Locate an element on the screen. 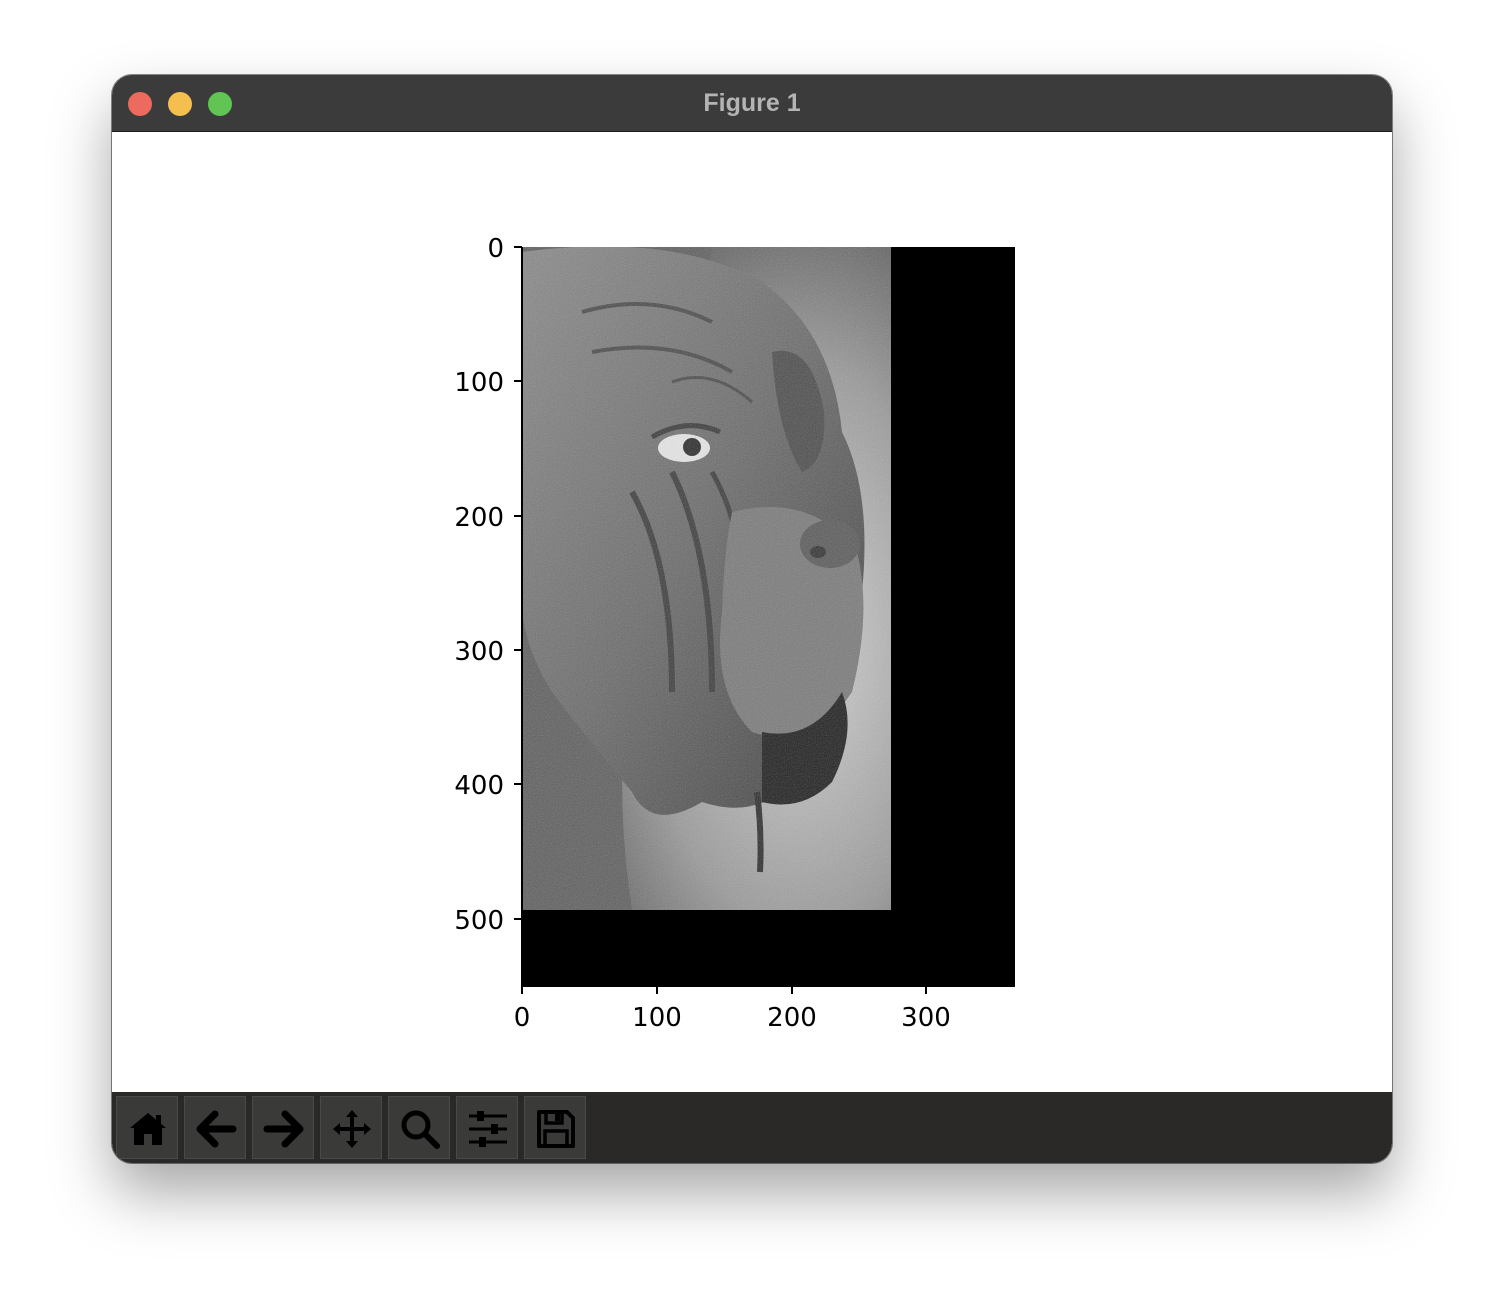  save-button is located at coordinates (555, 1127).